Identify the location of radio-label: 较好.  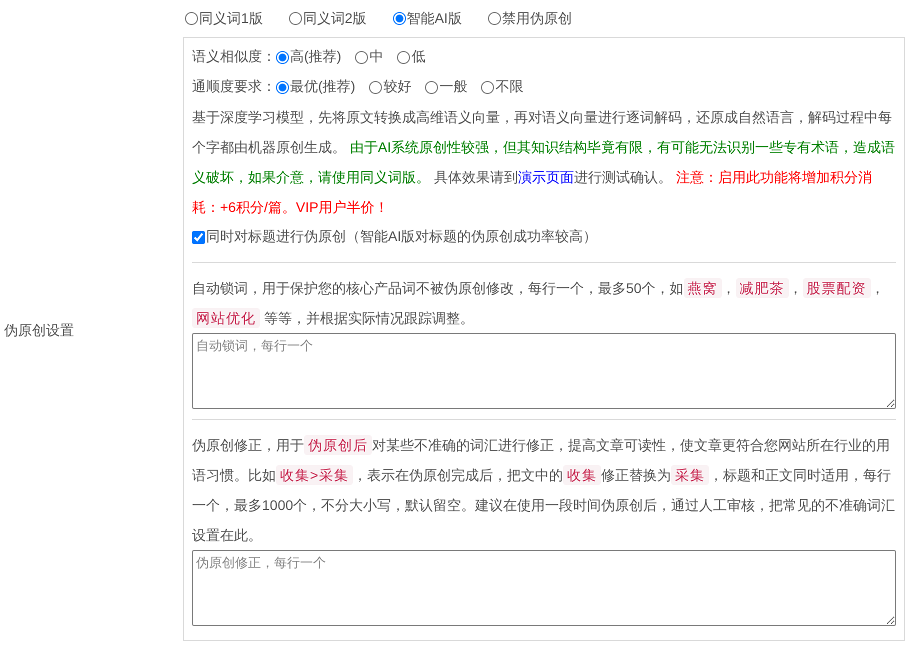
(397, 87).